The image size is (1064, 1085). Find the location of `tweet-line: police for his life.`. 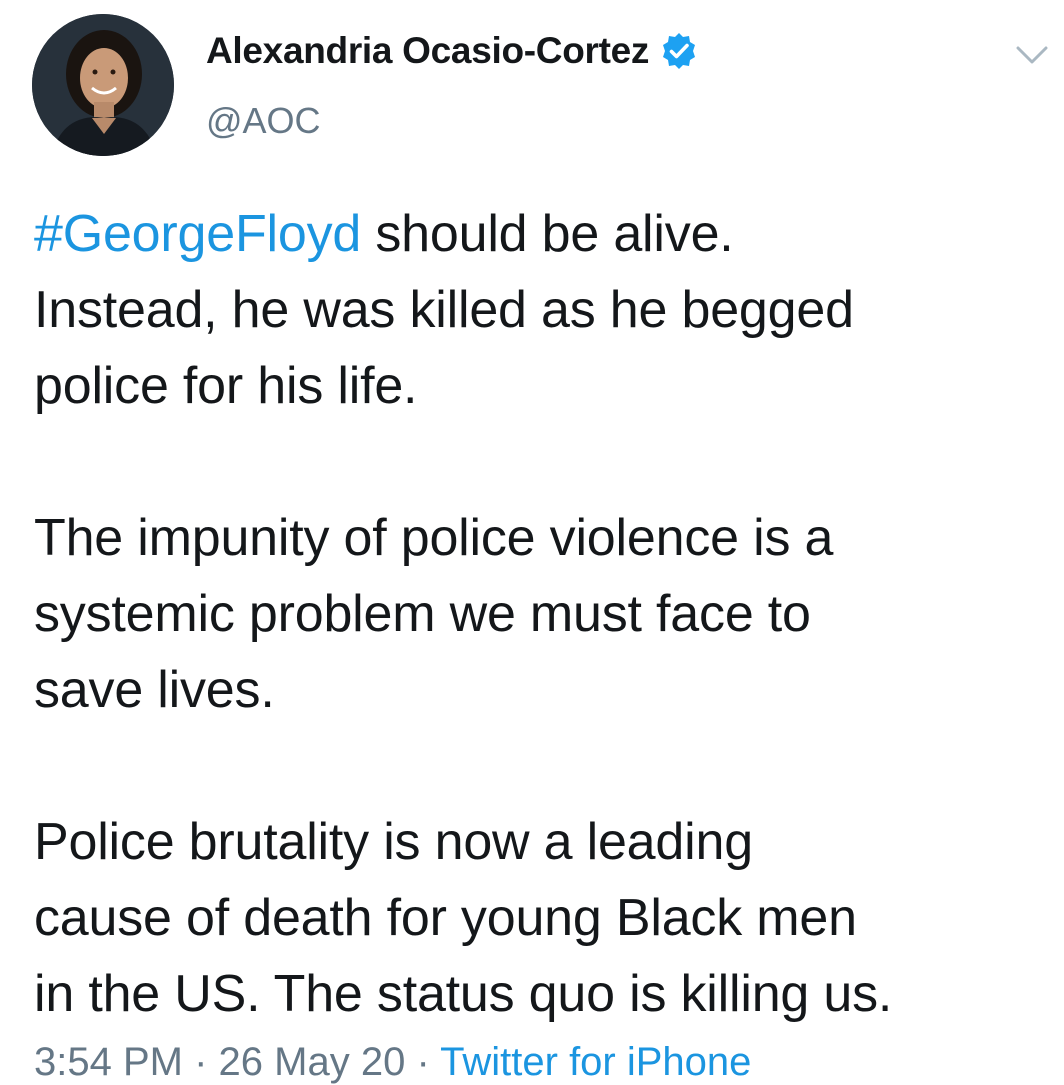

tweet-line: police for his life. is located at coordinates (226, 386).